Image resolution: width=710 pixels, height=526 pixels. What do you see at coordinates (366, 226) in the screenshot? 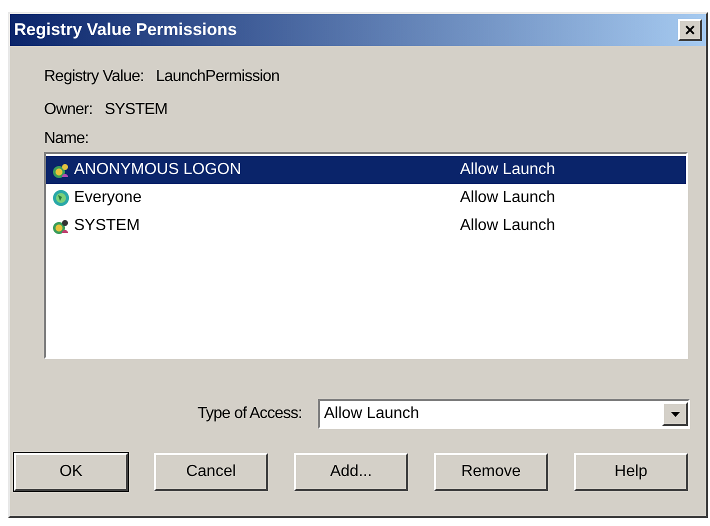
I see `list-row: SYSTEM Allow Launch` at bounding box center [366, 226].